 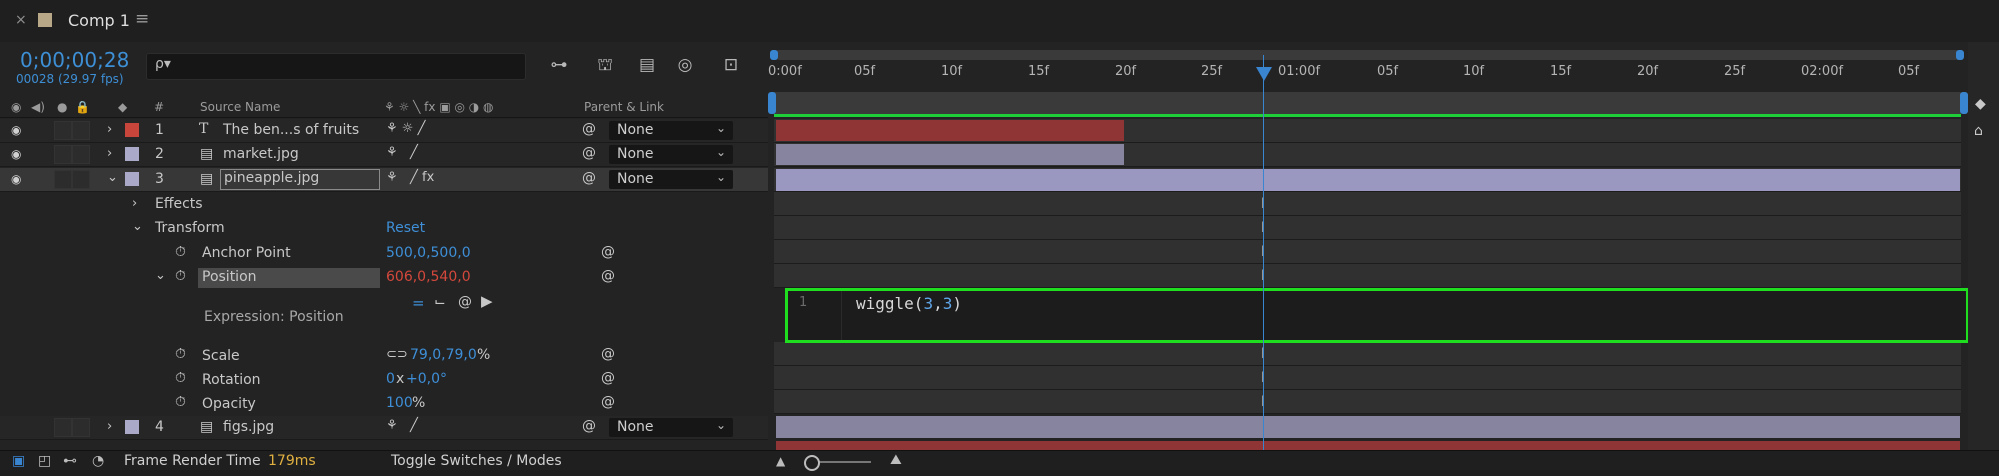 I want to click on navigator-start-handle, so click(x=772, y=103).